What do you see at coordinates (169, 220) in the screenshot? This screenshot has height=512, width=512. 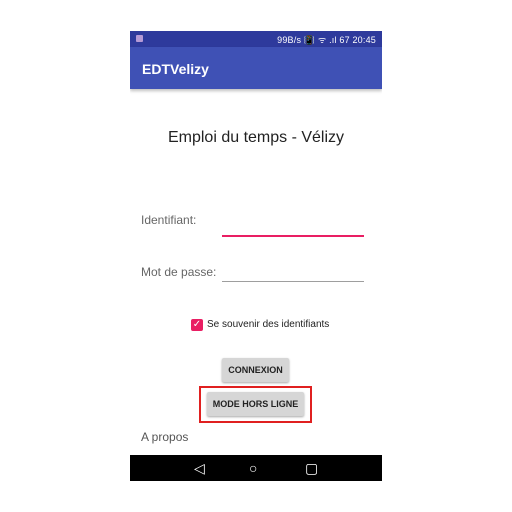 I see `identifiant-label: Identifiant:` at bounding box center [169, 220].